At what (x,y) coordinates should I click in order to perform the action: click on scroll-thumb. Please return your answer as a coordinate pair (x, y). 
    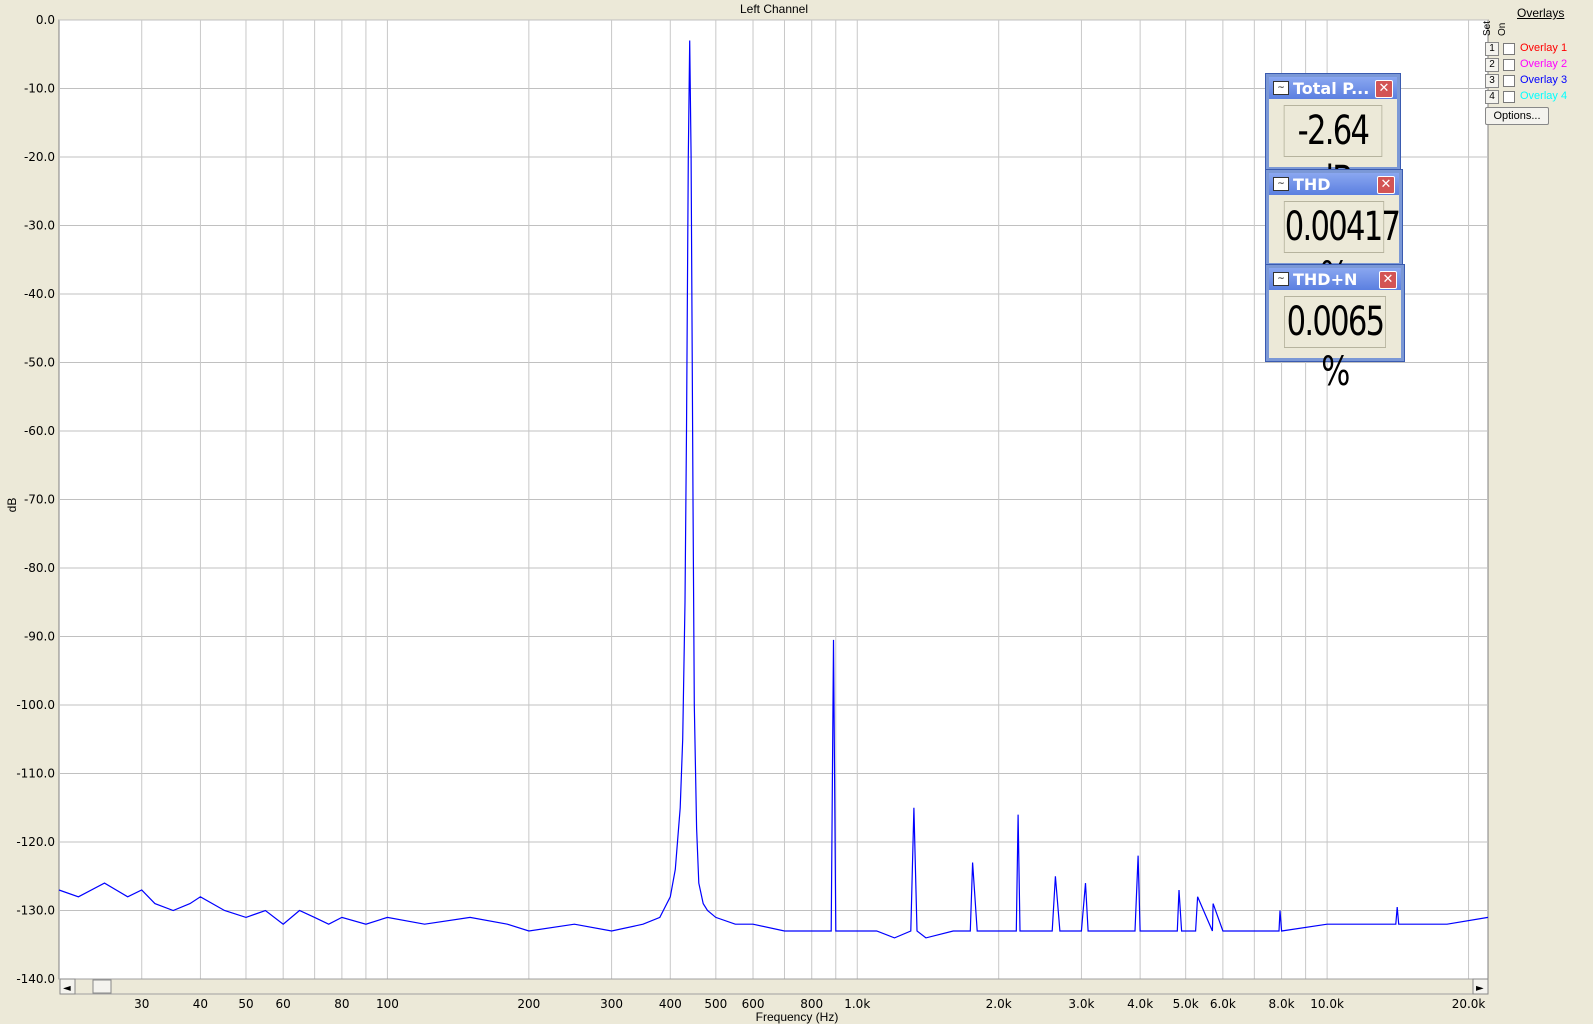
    Looking at the image, I should click on (102, 986).